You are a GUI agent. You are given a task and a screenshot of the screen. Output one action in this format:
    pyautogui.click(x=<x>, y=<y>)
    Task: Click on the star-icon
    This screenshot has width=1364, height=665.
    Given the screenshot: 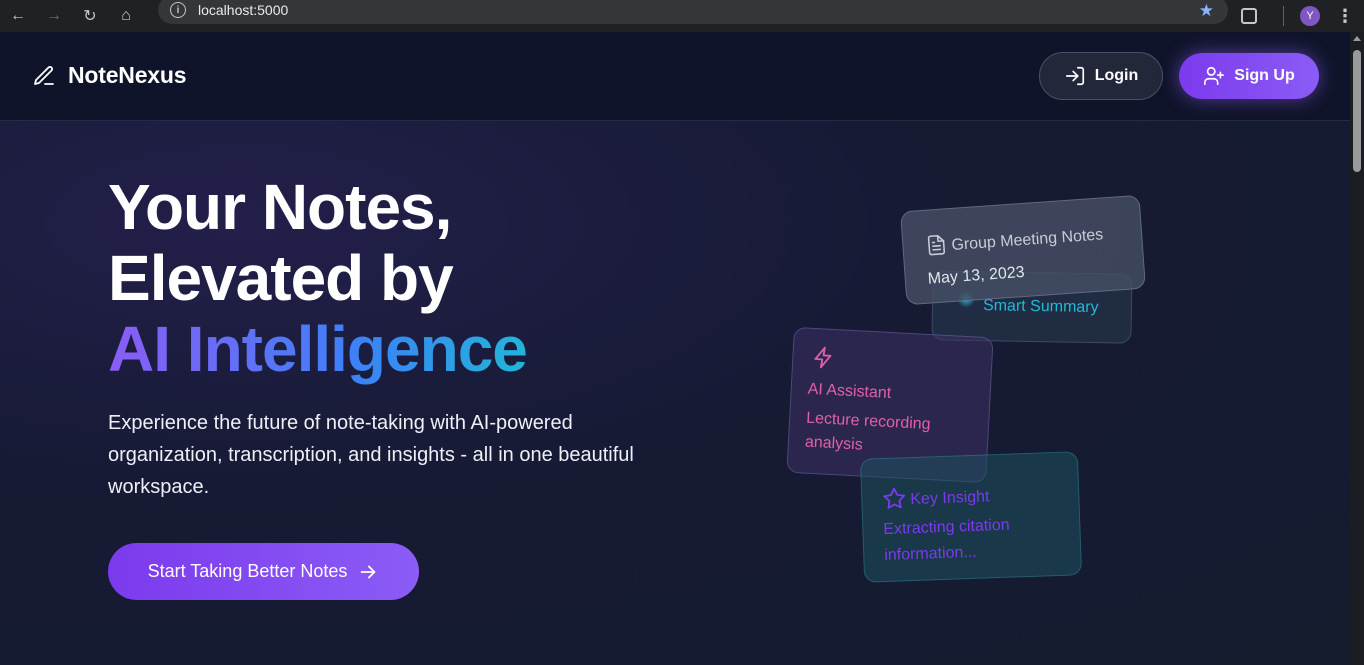 What is the action you would take?
    pyautogui.click(x=894, y=498)
    